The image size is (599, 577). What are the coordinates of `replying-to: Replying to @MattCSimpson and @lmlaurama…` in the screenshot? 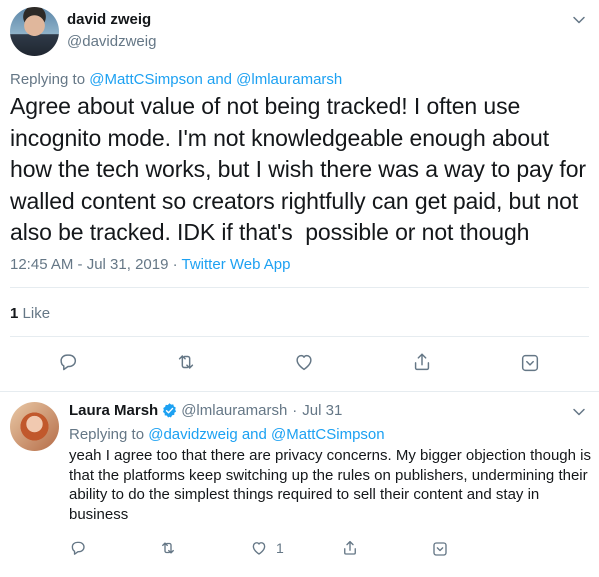 It's located at (176, 79).